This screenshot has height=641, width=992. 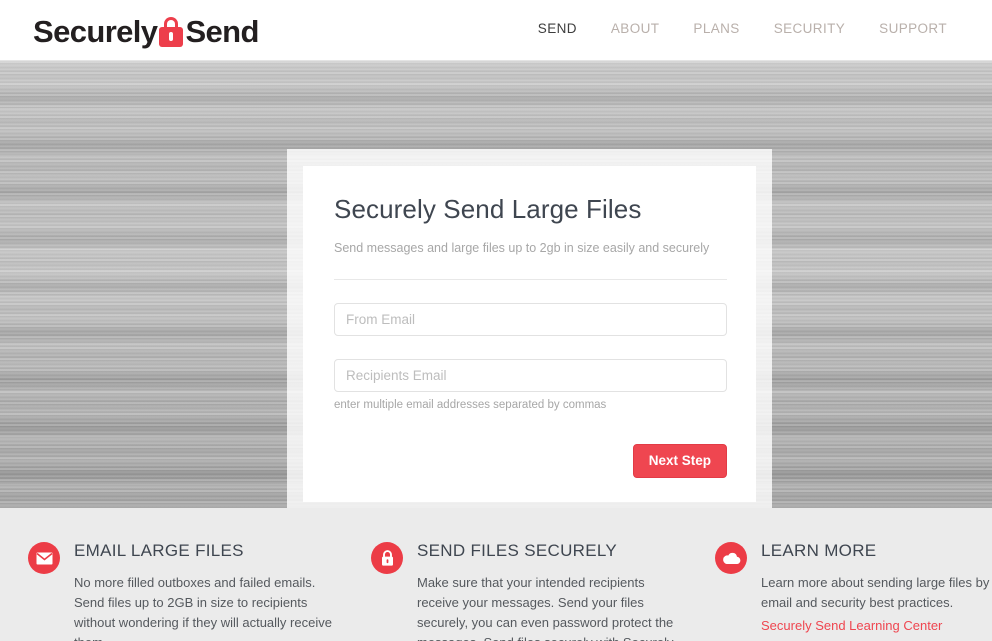 What do you see at coordinates (95, 31) in the screenshot?
I see `logo-word-securely: Securely` at bounding box center [95, 31].